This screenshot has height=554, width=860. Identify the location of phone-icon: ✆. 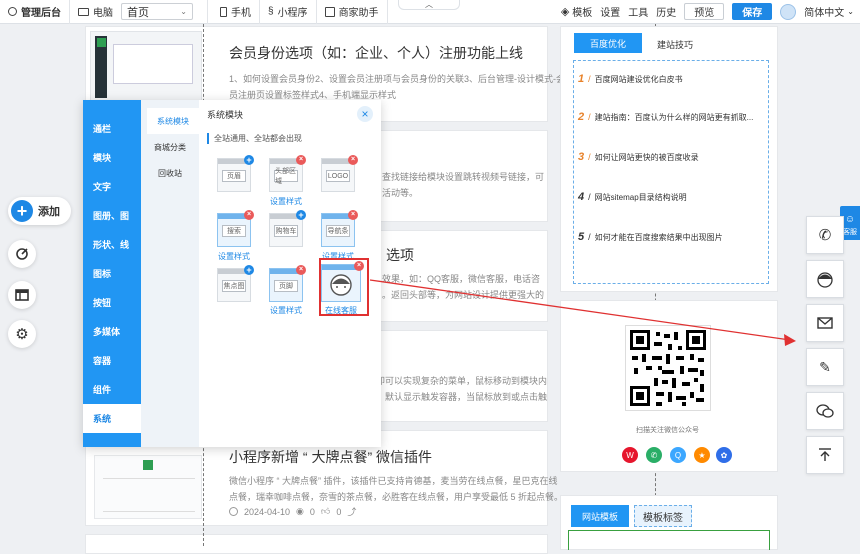
(825, 235).